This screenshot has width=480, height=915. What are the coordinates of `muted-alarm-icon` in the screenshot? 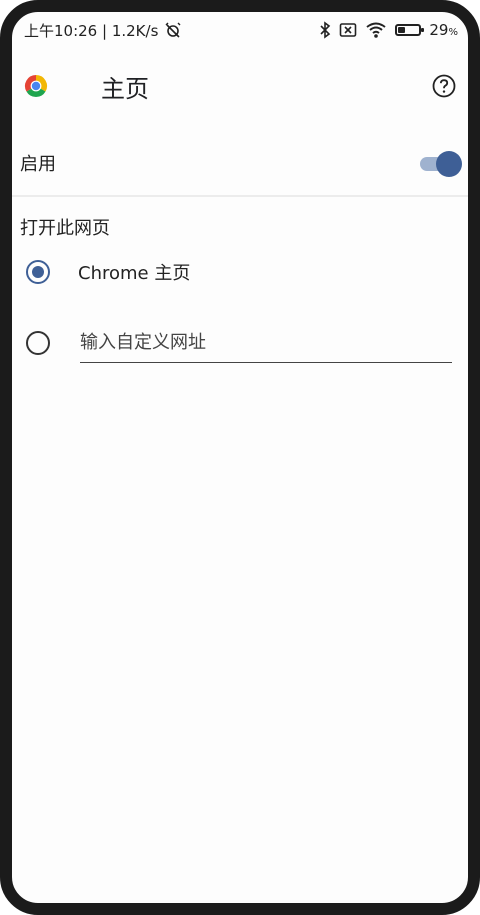 It's located at (173, 30).